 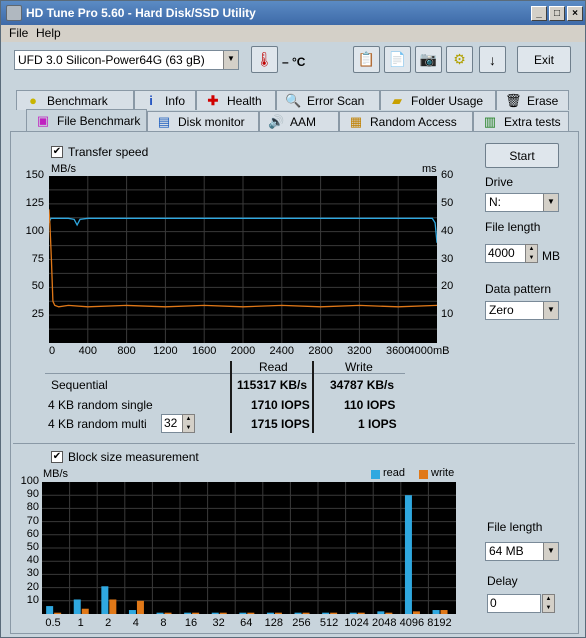 What do you see at coordinates (294, 443) in the screenshot?
I see `section-divider` at bounding box center [294, 443].